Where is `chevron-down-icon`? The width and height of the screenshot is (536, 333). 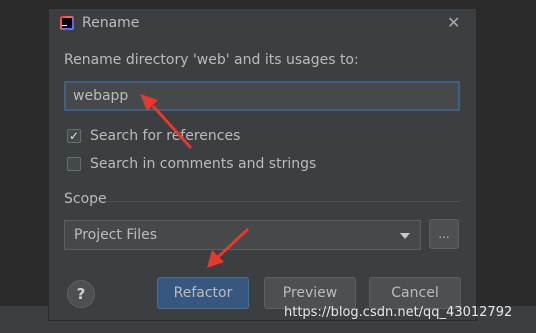 chevron-down-icon is located at coordinates (405, 236).